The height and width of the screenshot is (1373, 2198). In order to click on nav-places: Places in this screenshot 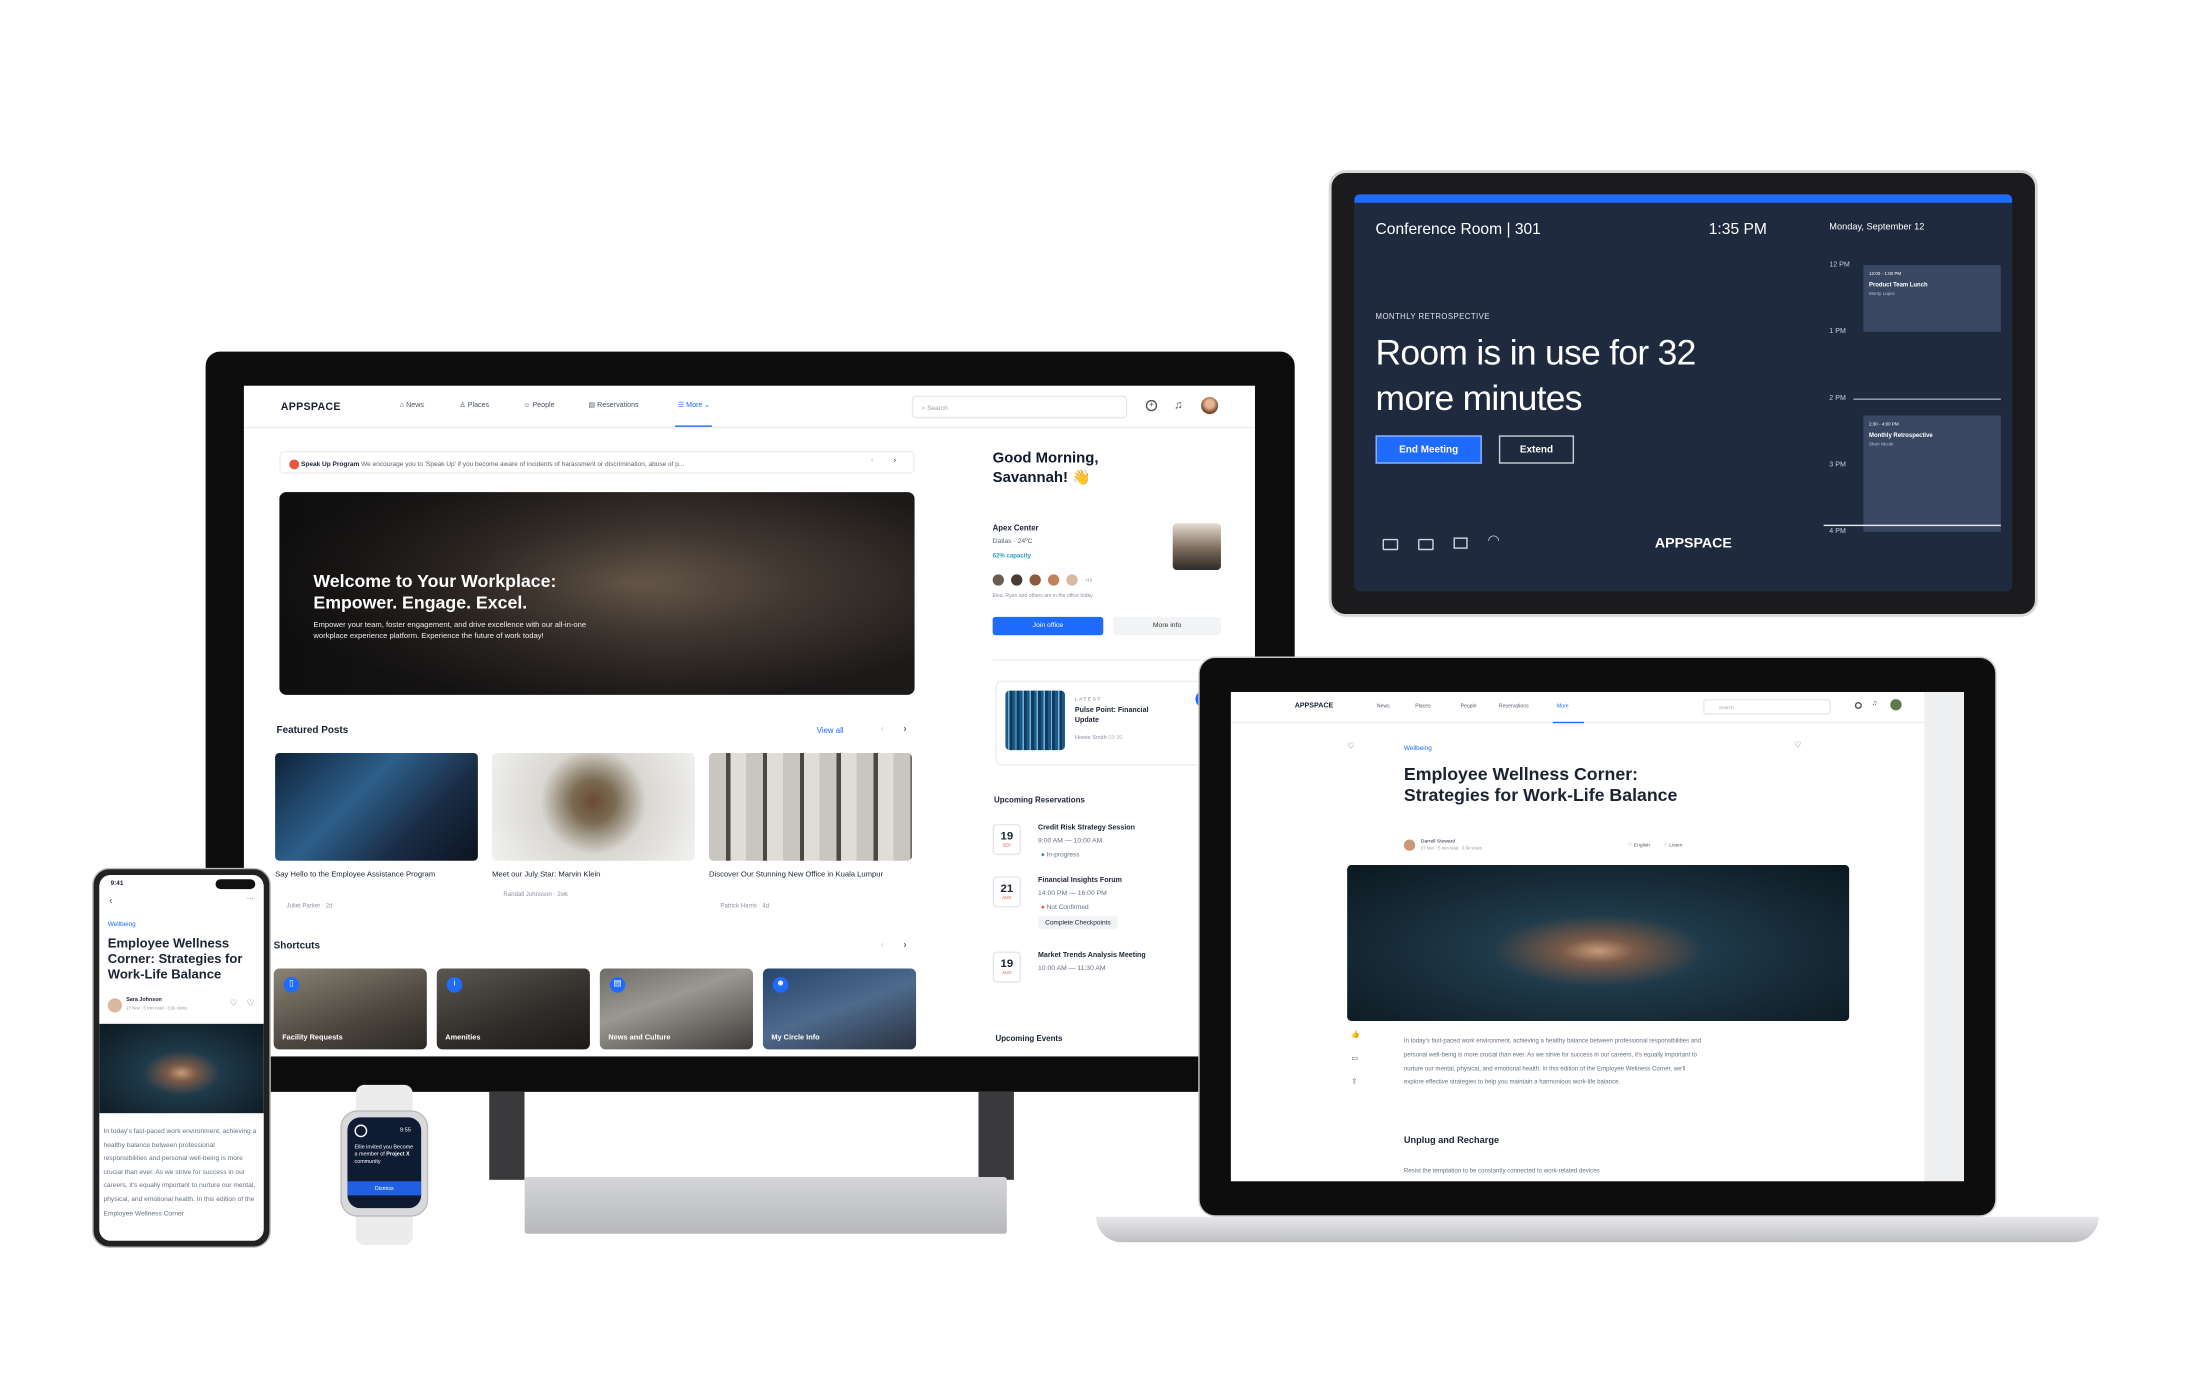, I will do `click(1422, 706)`.